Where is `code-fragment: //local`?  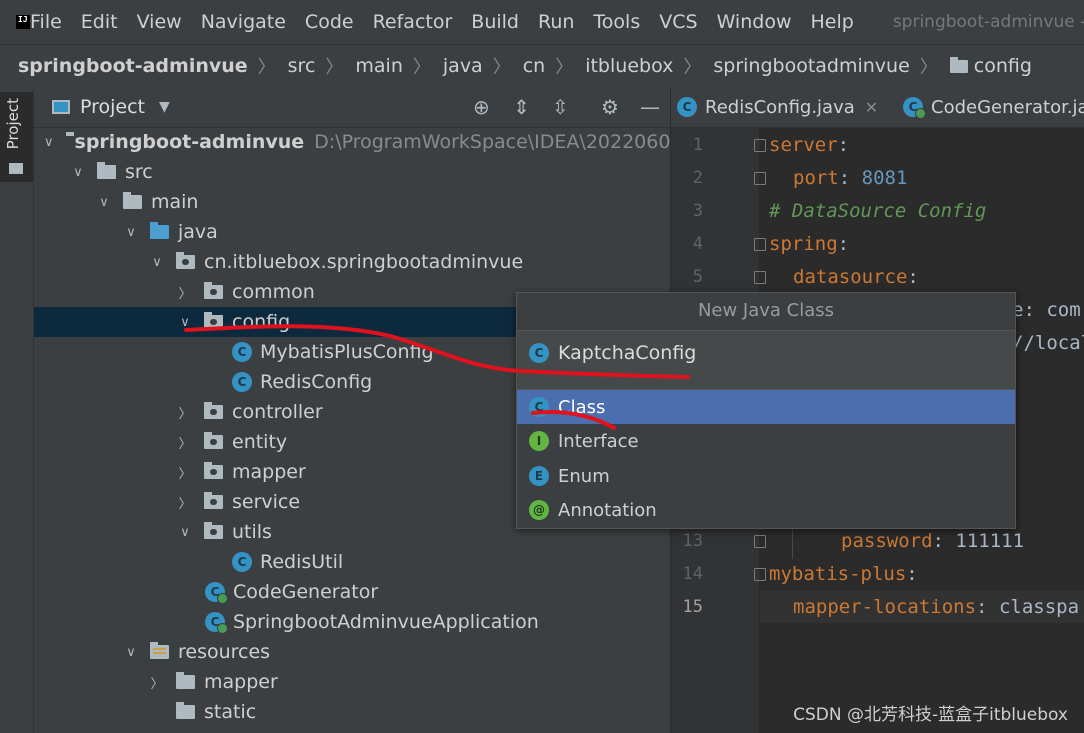
code-fragment: //local is located at coordinates (1048, 343).